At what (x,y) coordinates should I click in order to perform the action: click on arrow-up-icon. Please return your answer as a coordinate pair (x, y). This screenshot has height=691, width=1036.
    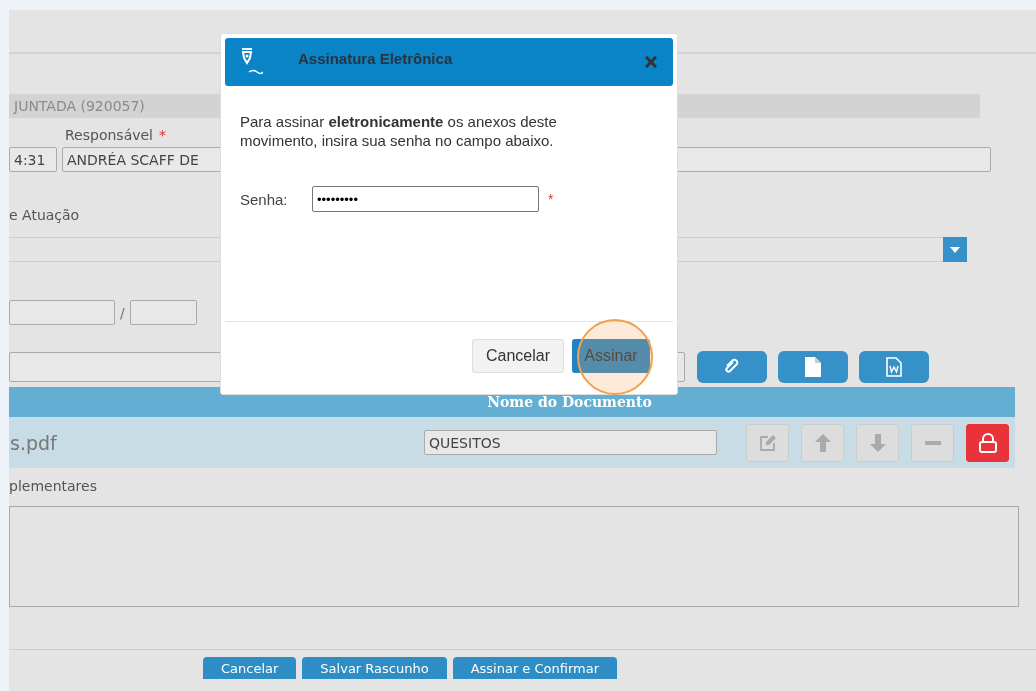
    Looking at the image, I should click on (822, 442).